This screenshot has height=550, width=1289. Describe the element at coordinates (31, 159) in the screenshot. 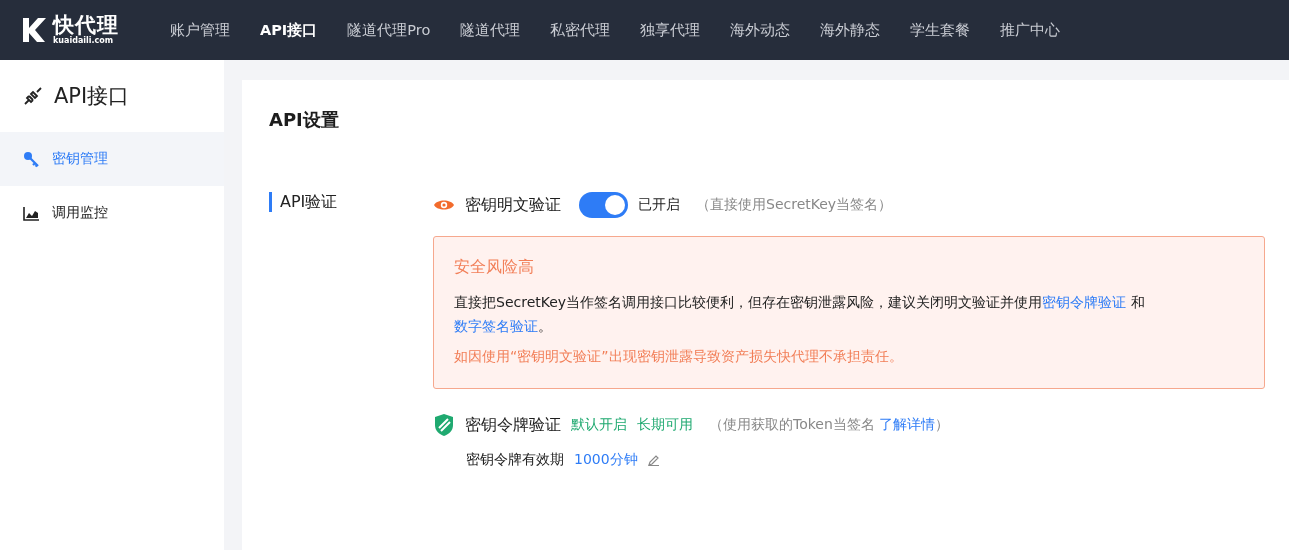

I see `key-icon` at that location.